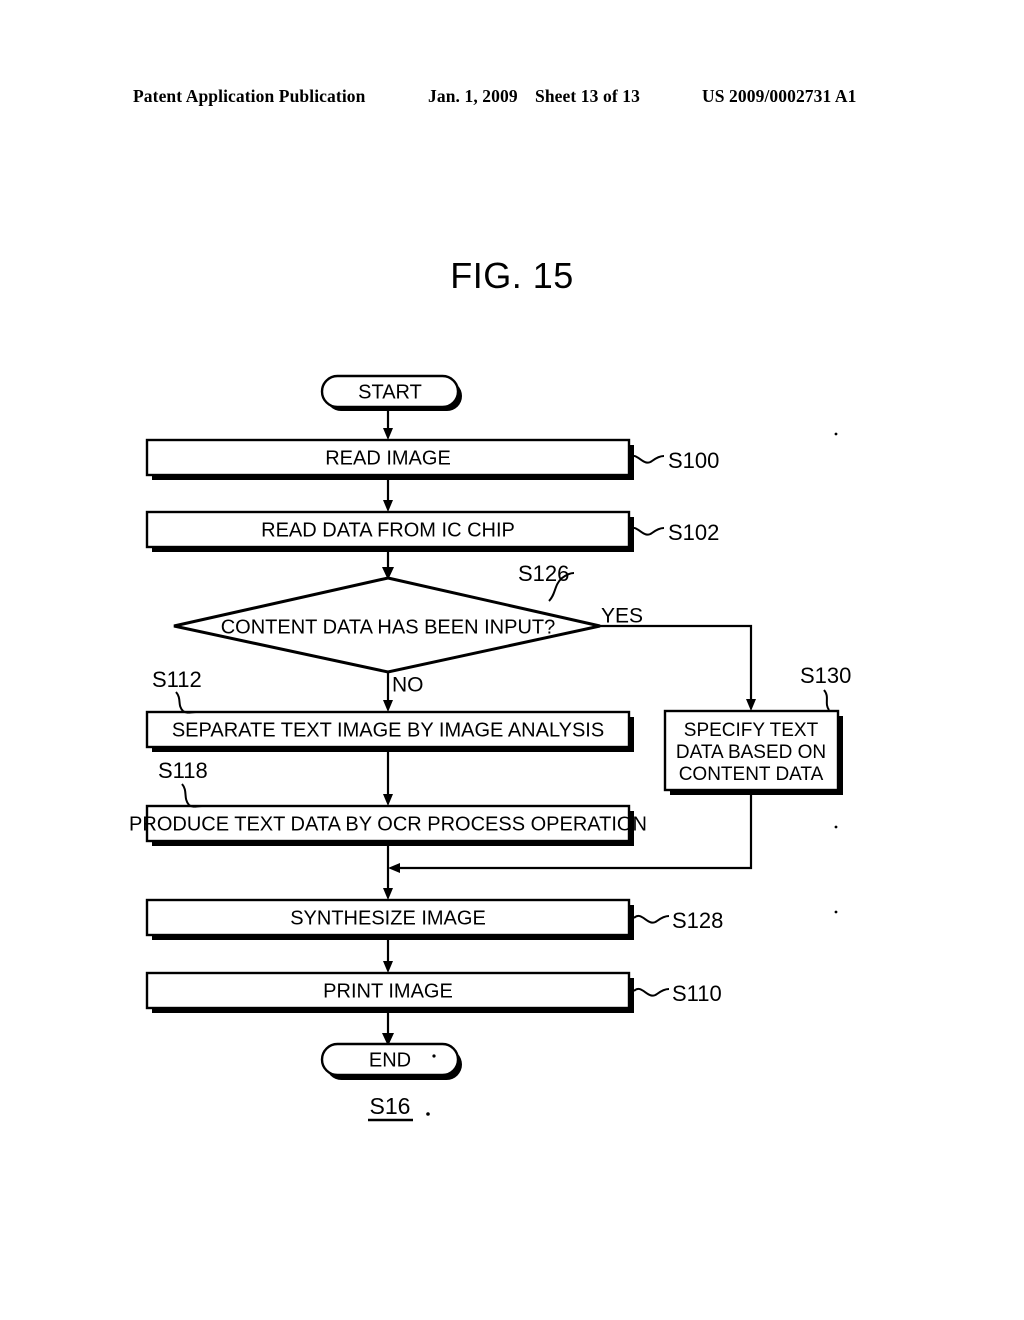 The height and width of the screenshot is (1320, 1024). I want to click on process-label-s102: READ DATA FROM IC CHIP, so click(388, 530).